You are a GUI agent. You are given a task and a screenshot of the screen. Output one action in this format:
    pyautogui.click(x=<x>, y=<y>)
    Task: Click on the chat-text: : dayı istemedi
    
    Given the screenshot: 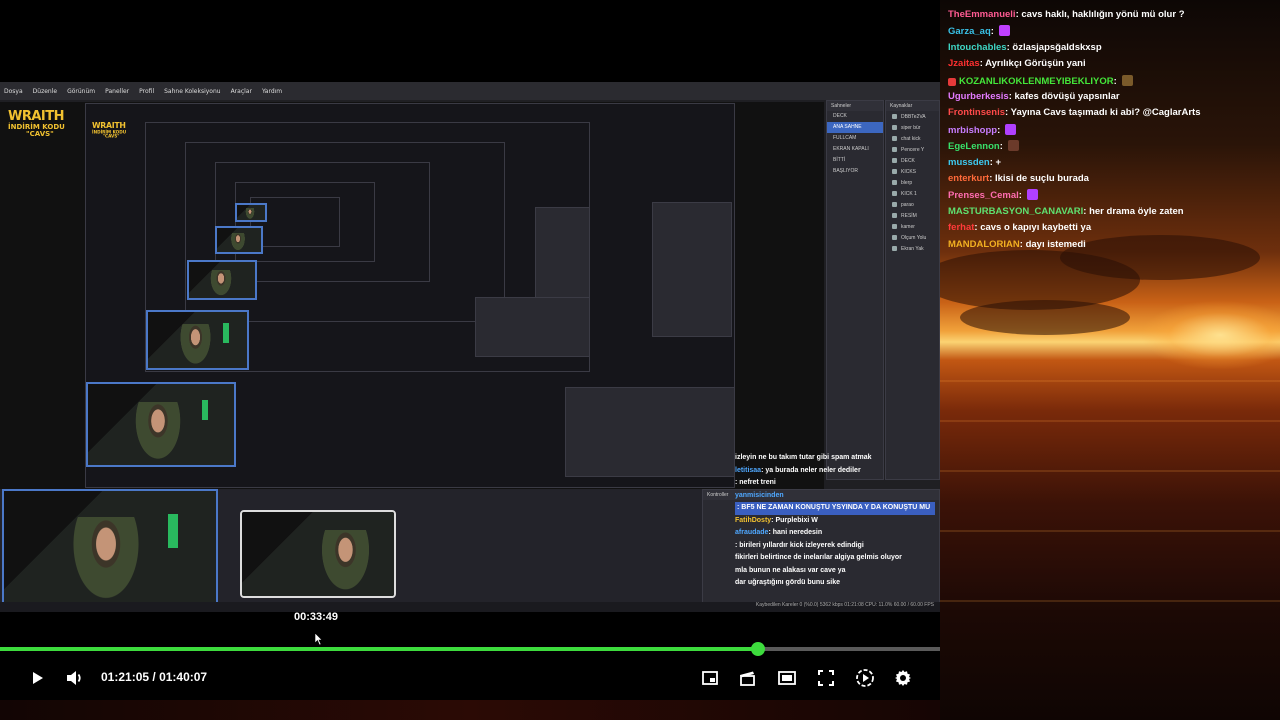 What is the action you would take?
    pyautogui.click(x=1052, y=244)
    